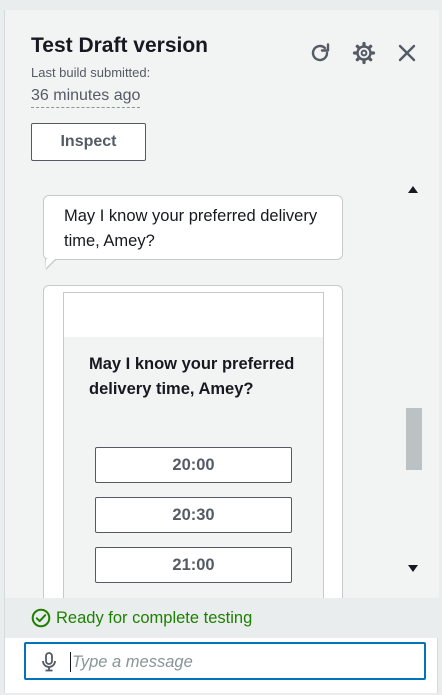 The width and height of the screenshot is (442, 695). I want to click on text-caret, so click(70, 662).